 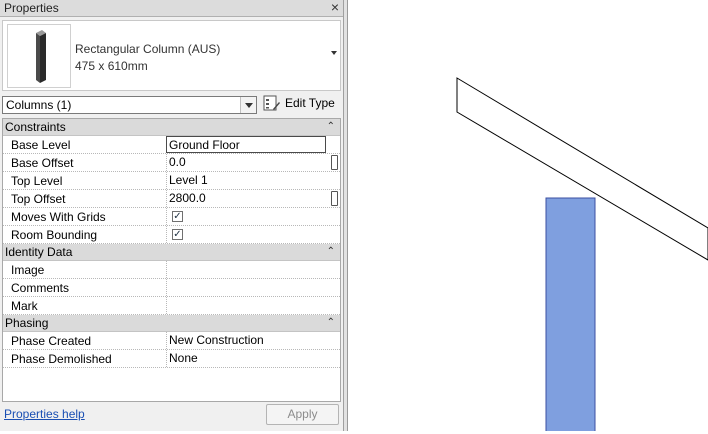 I want to click on row-base-offset: Base Offset 0.0, so click(x=171, y=163).